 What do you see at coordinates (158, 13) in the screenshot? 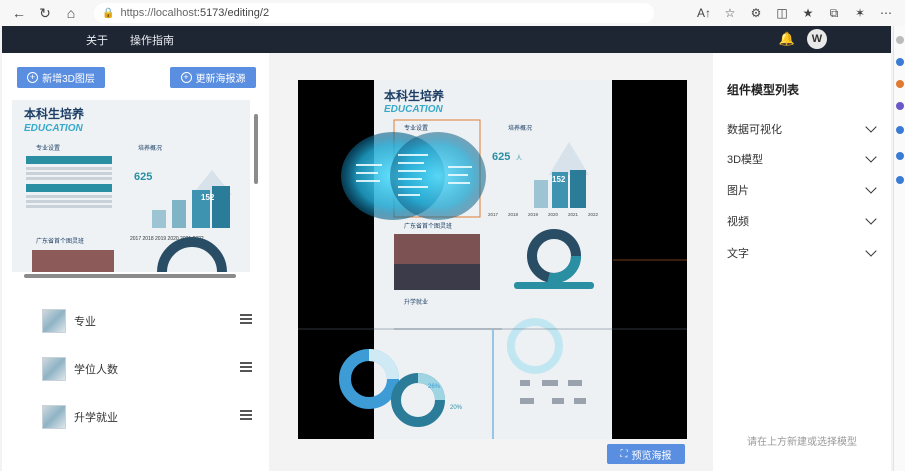
I see `url-host: https://localhost` at bounding box center [158, 13].